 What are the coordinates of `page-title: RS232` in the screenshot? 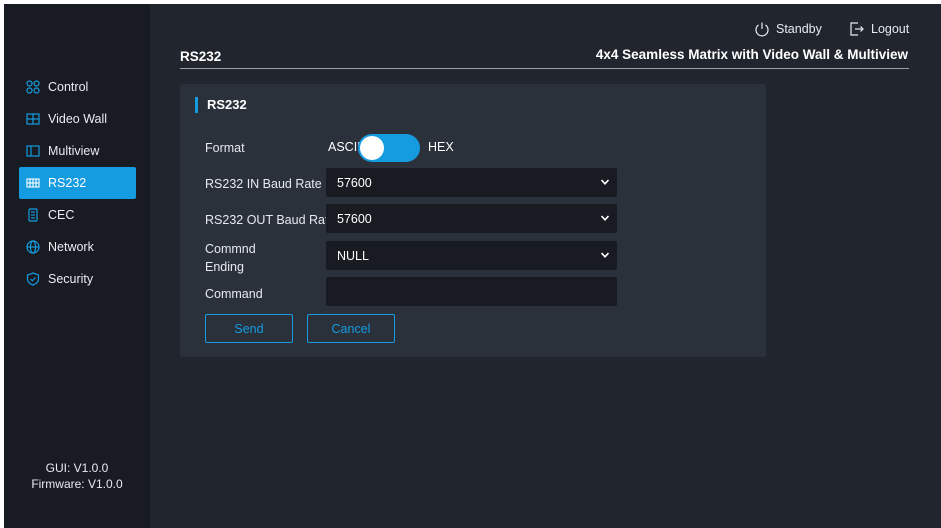 It's located at (201, 56).